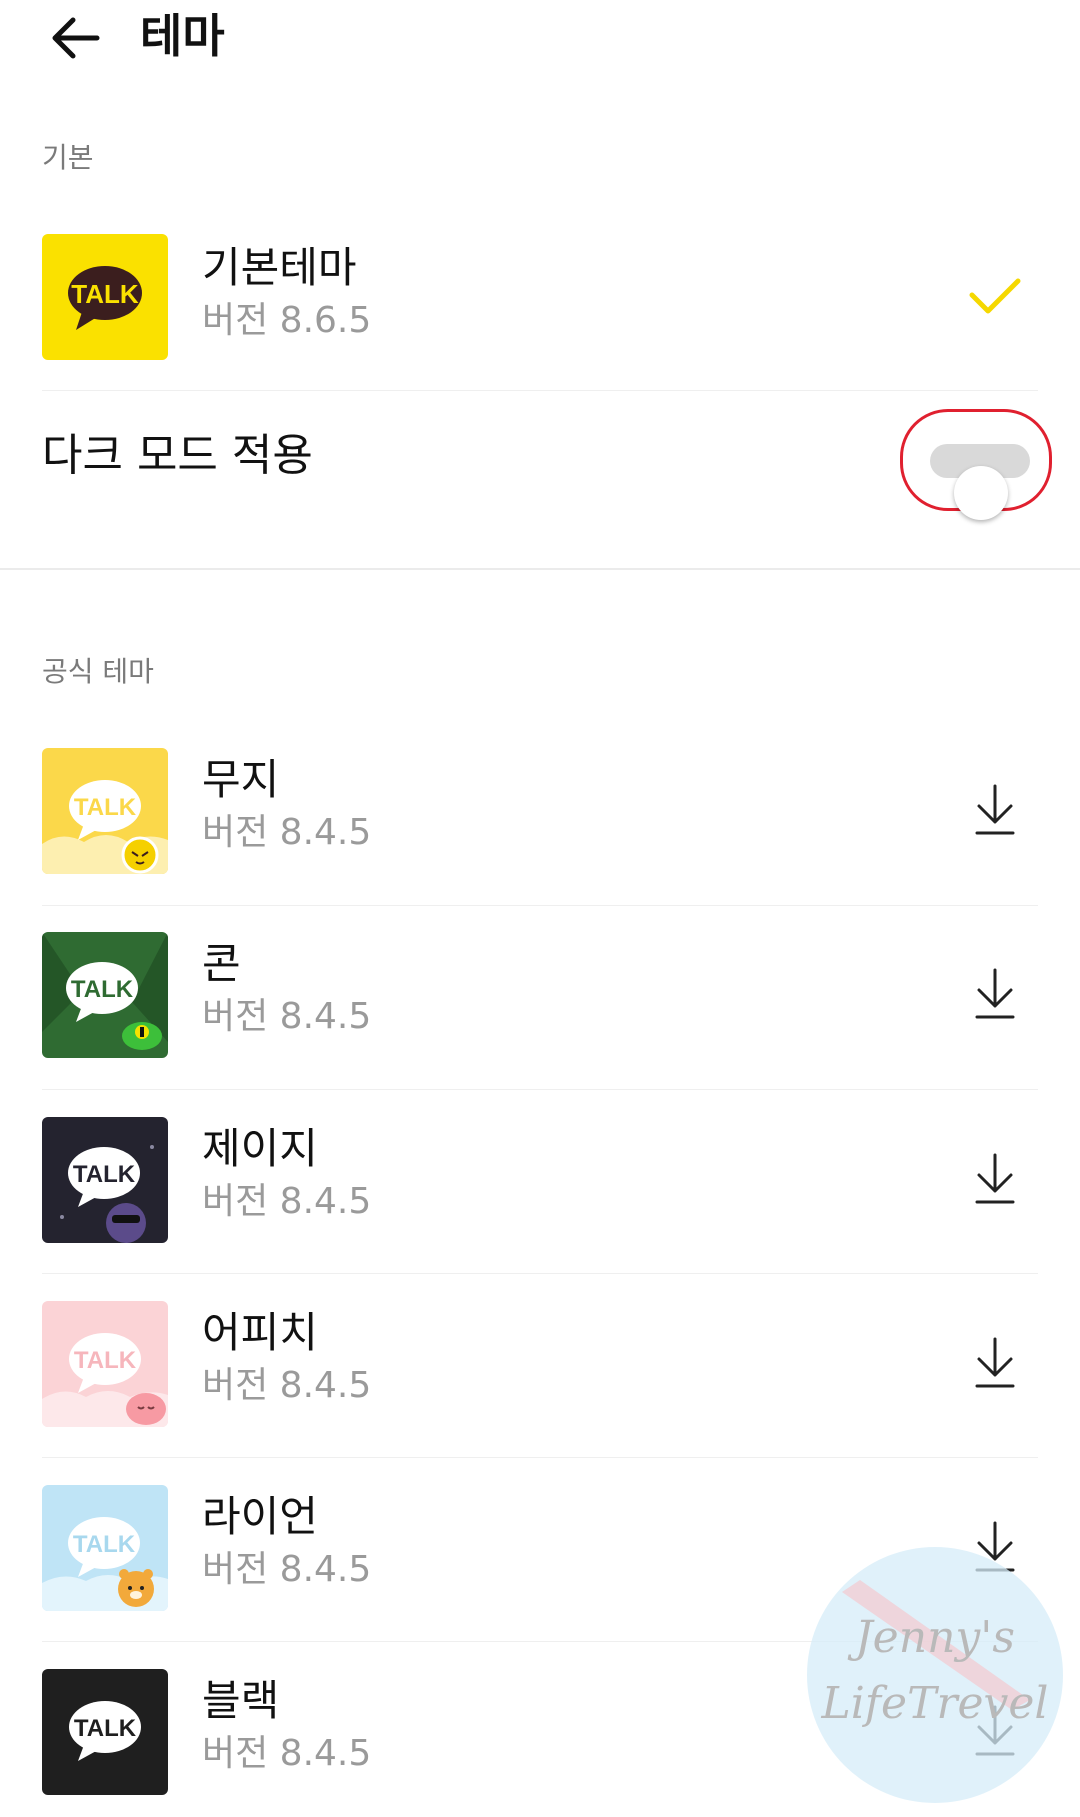  Describe the element at coordinates (182, 36) in the screenshot. I see `page-title: 테마` at that location.